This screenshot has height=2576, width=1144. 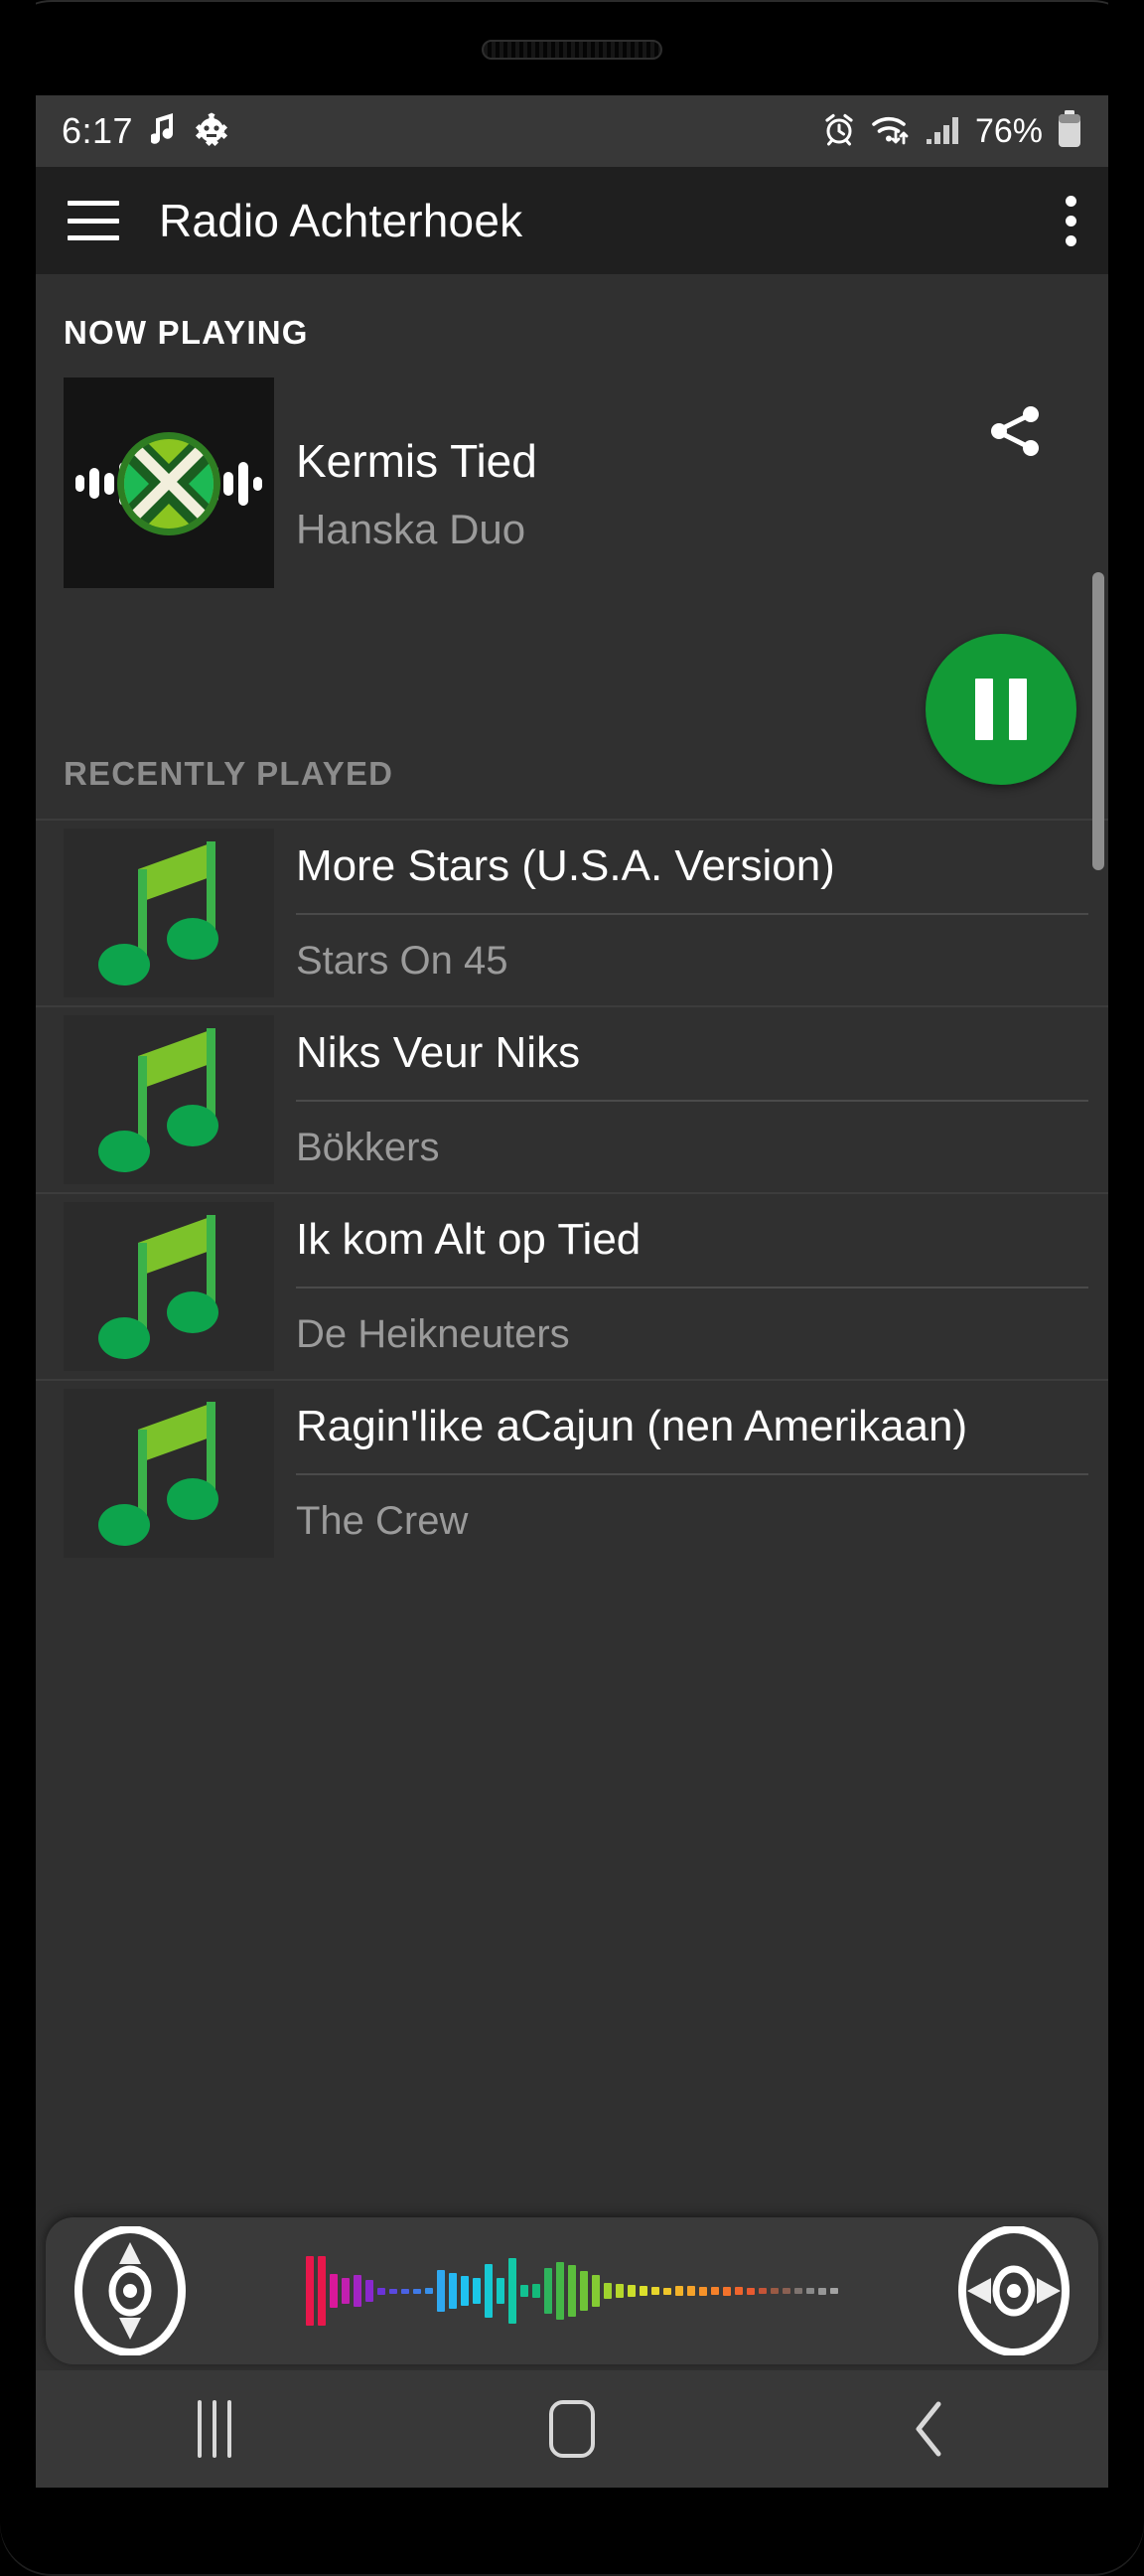 What do you see at coordinates (944, 132) in the screenshot?
I see `signal-icon` at bounding box center [944, 132].